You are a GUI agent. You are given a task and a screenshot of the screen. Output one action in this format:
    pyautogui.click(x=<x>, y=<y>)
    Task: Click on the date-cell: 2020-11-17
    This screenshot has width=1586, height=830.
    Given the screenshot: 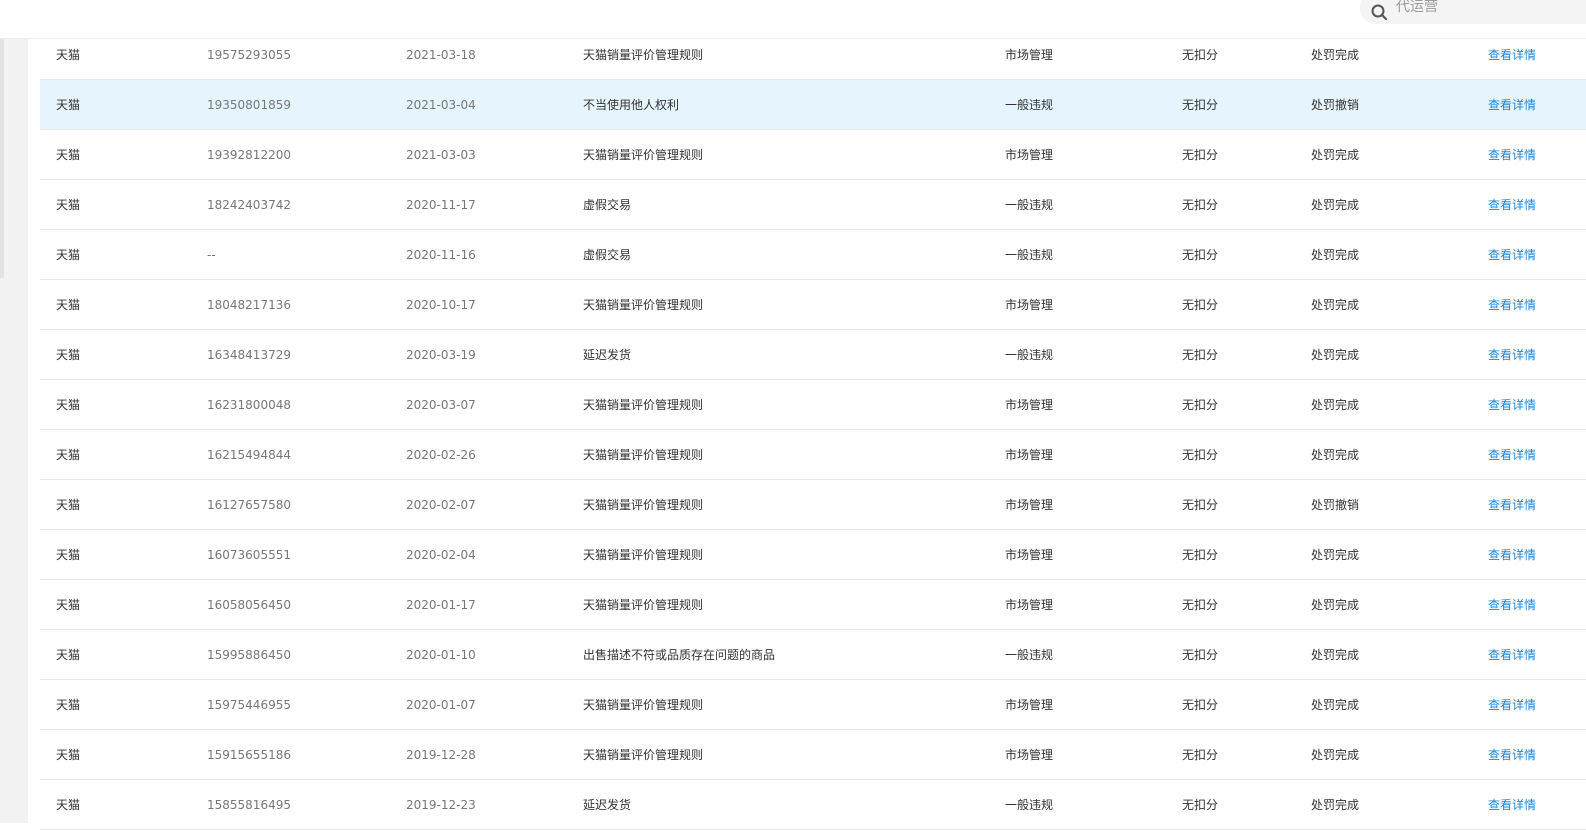 What is the action you would take?
    pyautogui.click(x=441, y=205)
    